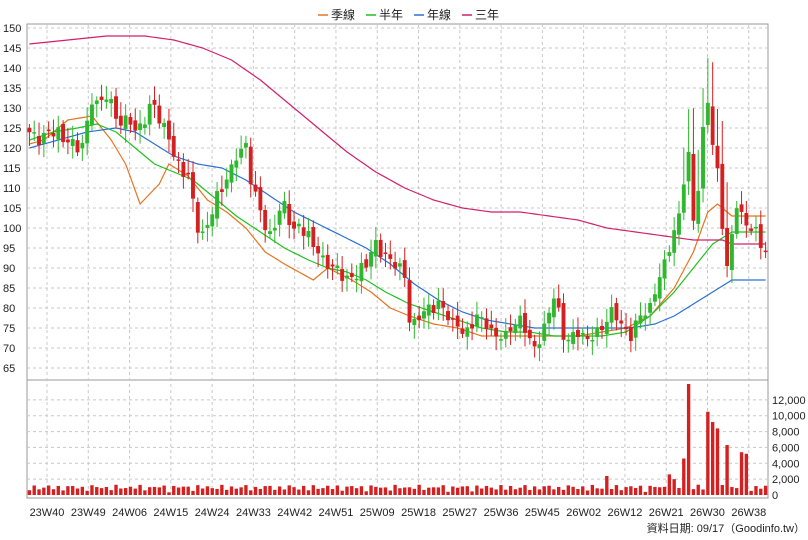 The height and width of the screenshot is (540, 808). Describe the element at coordinates (336, 513) in the screenshot. I see `x-tick-label-7: 24W51` at that location.